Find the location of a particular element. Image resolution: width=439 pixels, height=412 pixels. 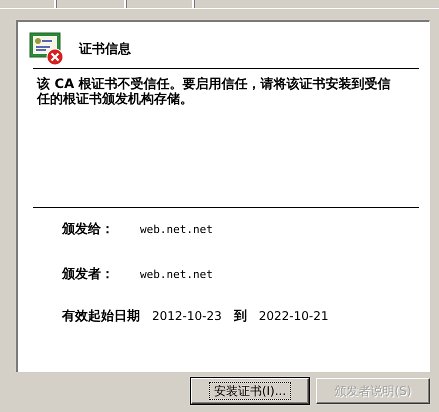

issued-by-label: 颁发者： is located at coordinates (88, 274).